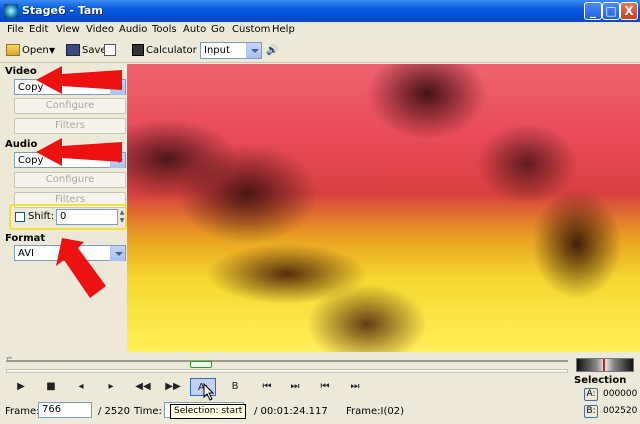  Describe the element at coordinates (164, 50) in the screenshot. I see `calculator-button: Calculator` at that location.